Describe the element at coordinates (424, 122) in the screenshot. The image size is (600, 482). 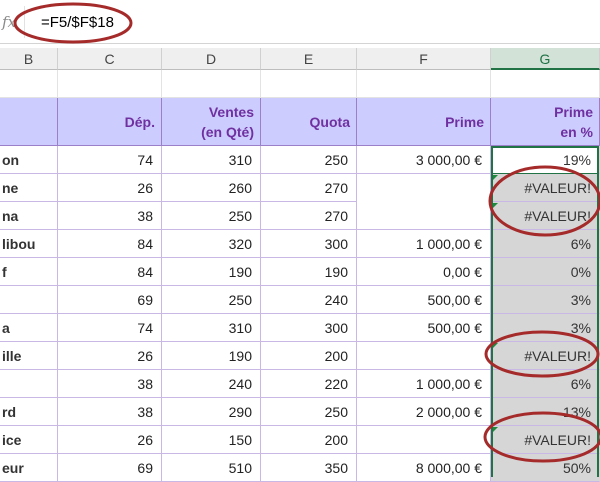
I see `table-header-prime: Prime` at that location.